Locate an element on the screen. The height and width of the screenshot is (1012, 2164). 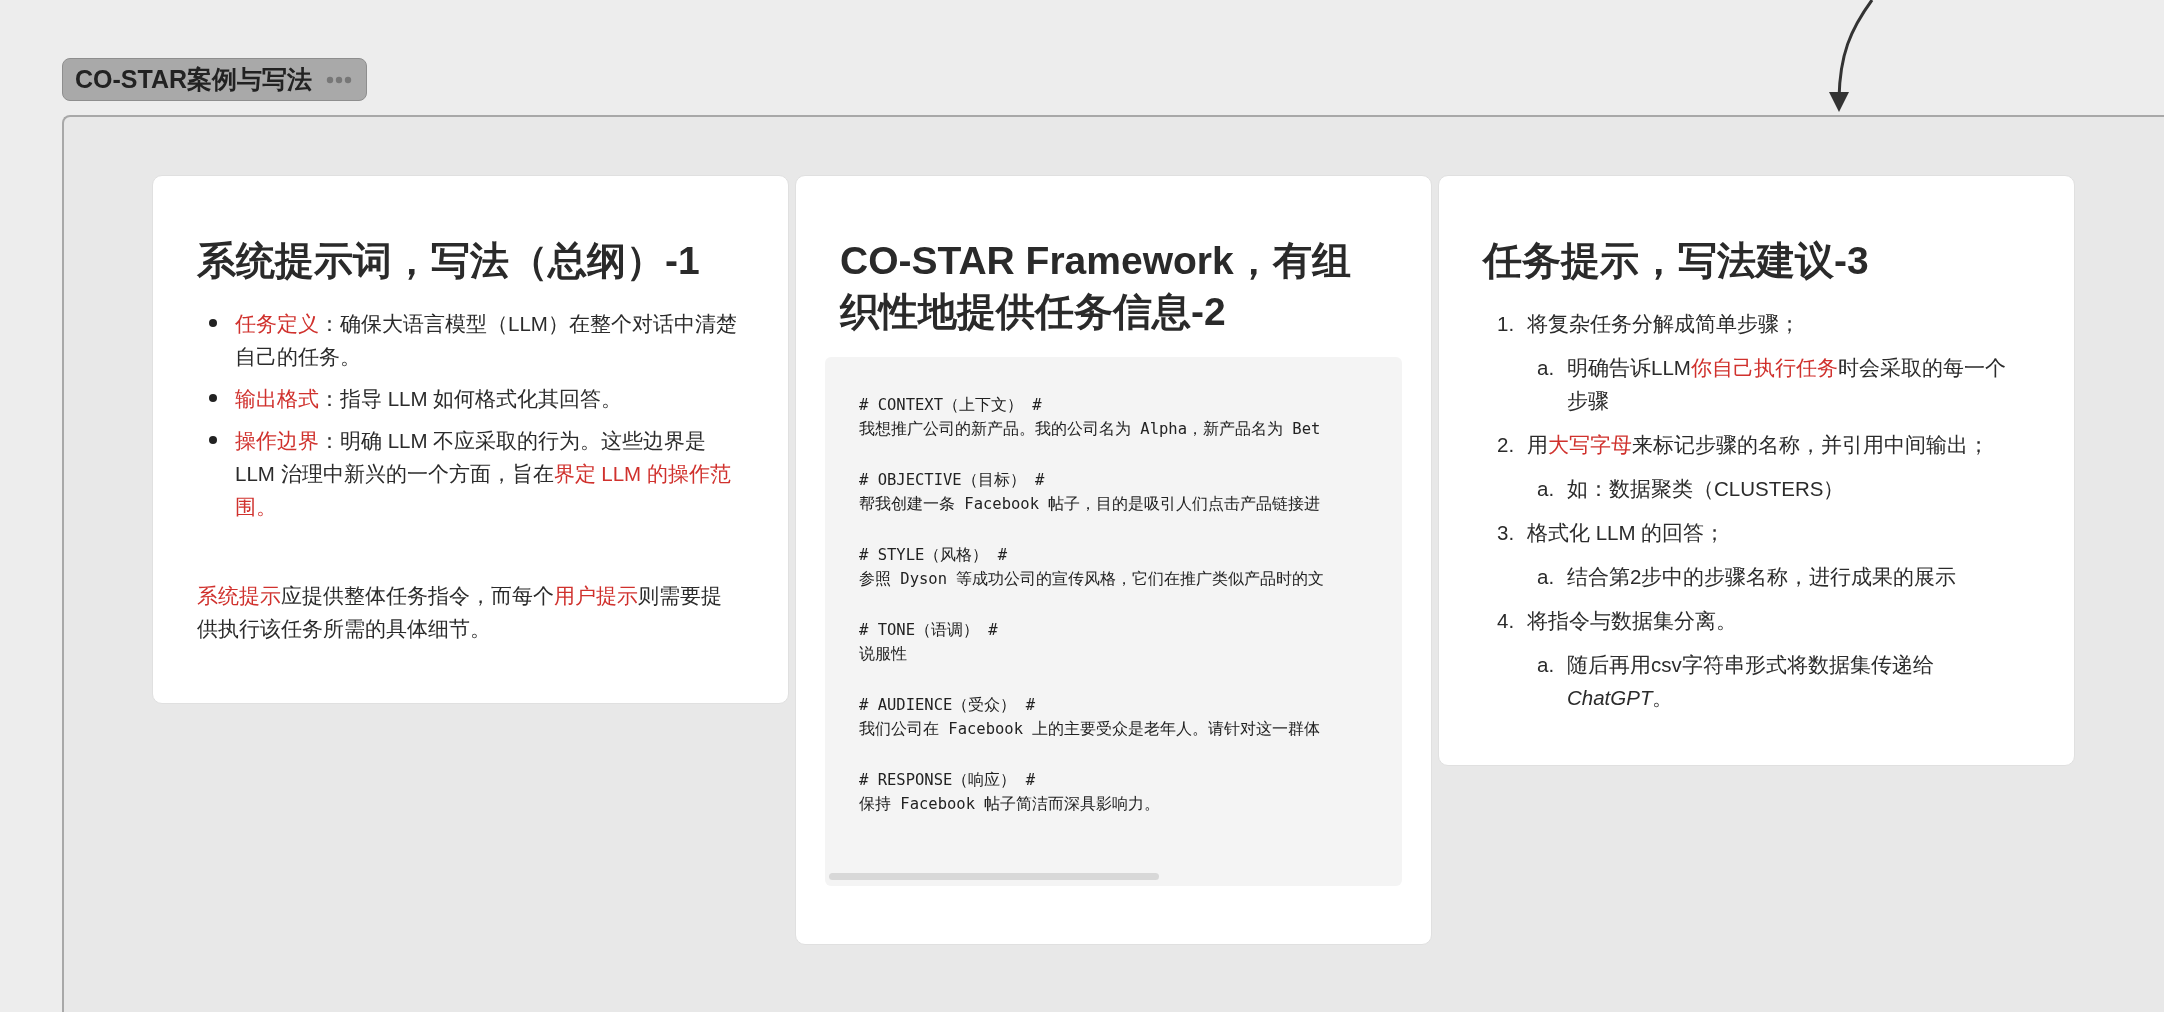
bullet-text: 操作边界：明确 LLM 不应采取的行为。这些边界是 LLM 治理中新兴的一个方面，旨在界定 LLM 的操作范围。 is located at coordinates (483, 473).